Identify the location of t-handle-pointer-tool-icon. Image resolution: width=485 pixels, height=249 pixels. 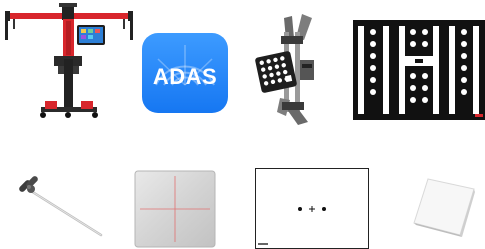
(61, 206).